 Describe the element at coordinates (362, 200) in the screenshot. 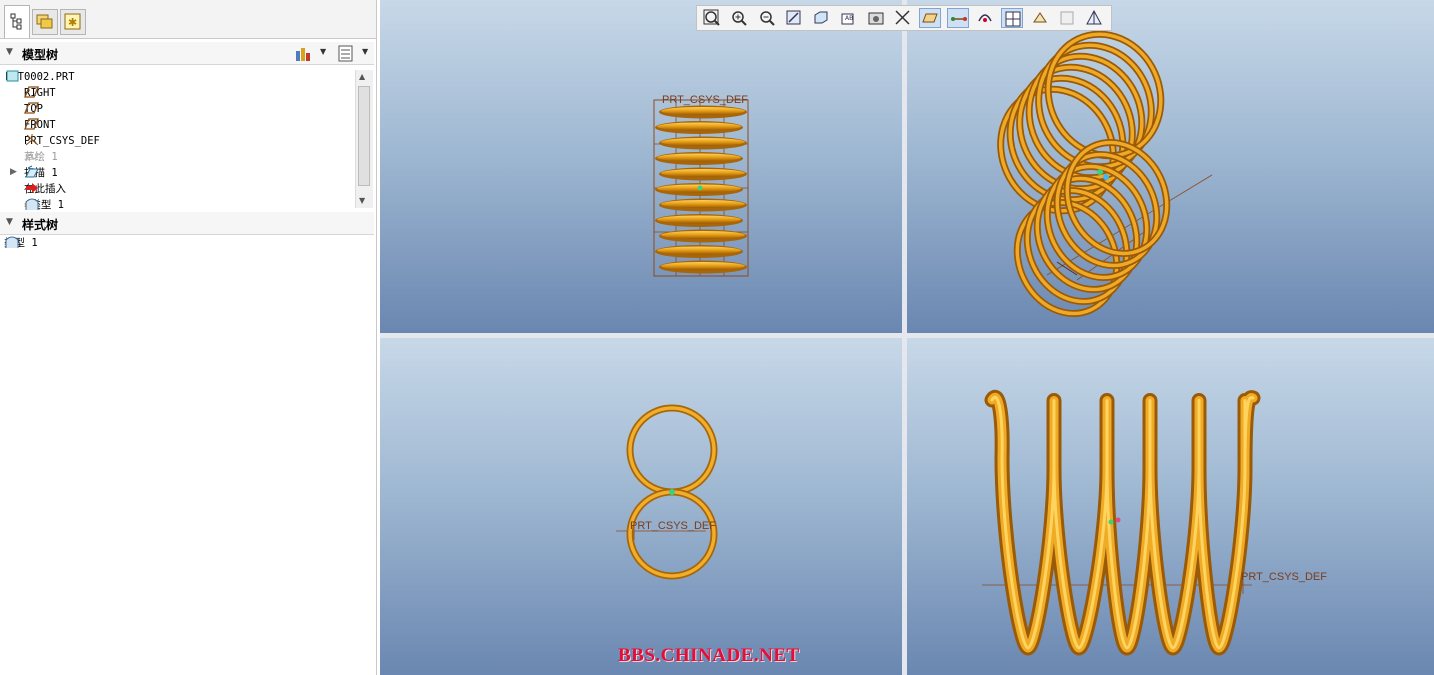

I see `scroll-down-icon: ▼` at that location.